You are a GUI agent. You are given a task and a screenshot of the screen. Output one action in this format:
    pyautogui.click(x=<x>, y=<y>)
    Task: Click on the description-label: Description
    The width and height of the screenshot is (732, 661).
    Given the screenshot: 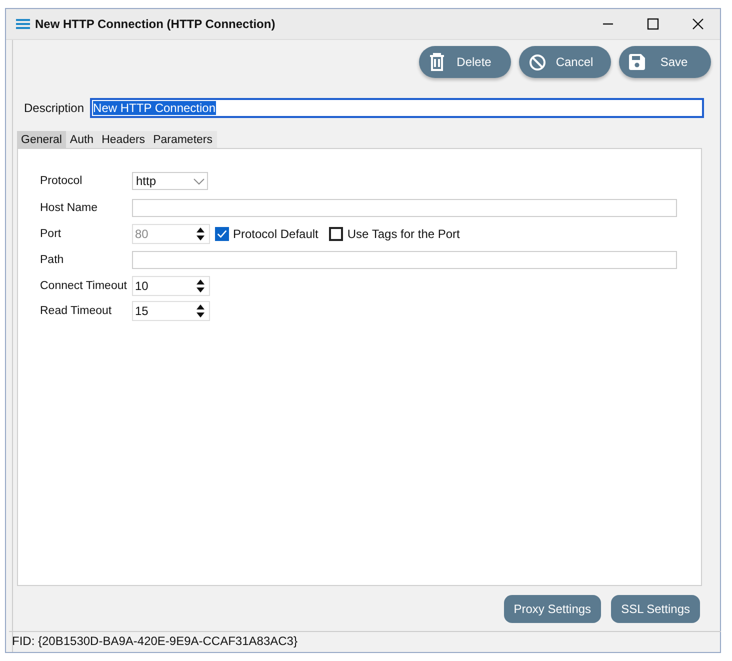 What is the action you would take?
    pyautogui.click(x=54, y=108)
    